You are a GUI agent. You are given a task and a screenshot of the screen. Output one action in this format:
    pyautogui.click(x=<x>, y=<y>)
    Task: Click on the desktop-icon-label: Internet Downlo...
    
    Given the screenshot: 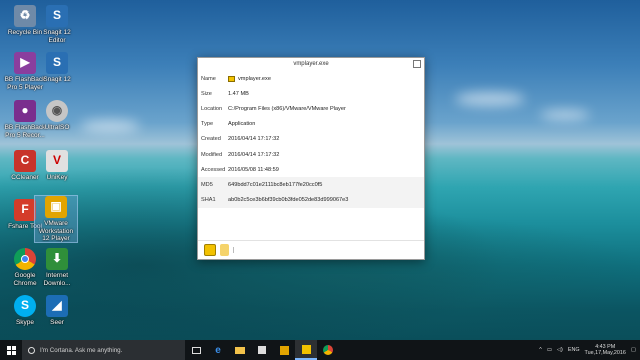 What is the action you would take?
    pyautogui.click(x=57, y=279)
    